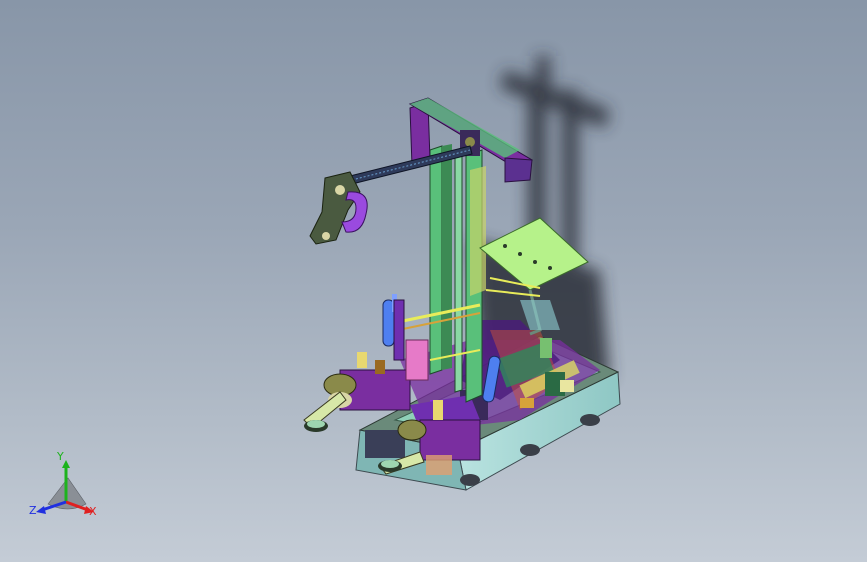 Image resolution: width=867 pixels, height=562 pixels. I want to click on triad-x-label: X, so click(93, 511).